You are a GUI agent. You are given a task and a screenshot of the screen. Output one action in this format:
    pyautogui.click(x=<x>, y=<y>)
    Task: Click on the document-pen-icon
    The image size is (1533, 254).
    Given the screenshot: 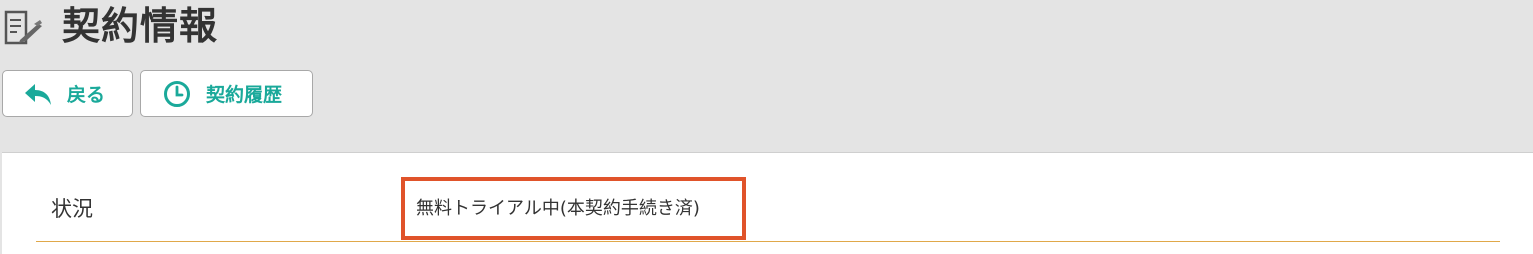 What is the action you would take?
    pyautogui.click(x=24, y=28)
    